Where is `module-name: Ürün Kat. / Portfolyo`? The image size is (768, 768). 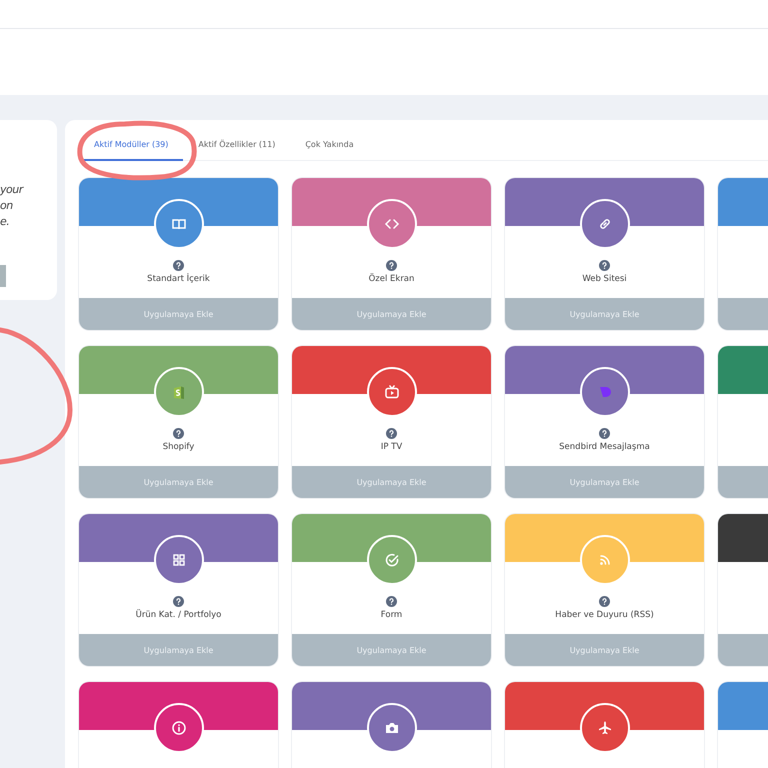 module-name: Ürün Kat. / Portfolyo is located at coordinates (179, 615).